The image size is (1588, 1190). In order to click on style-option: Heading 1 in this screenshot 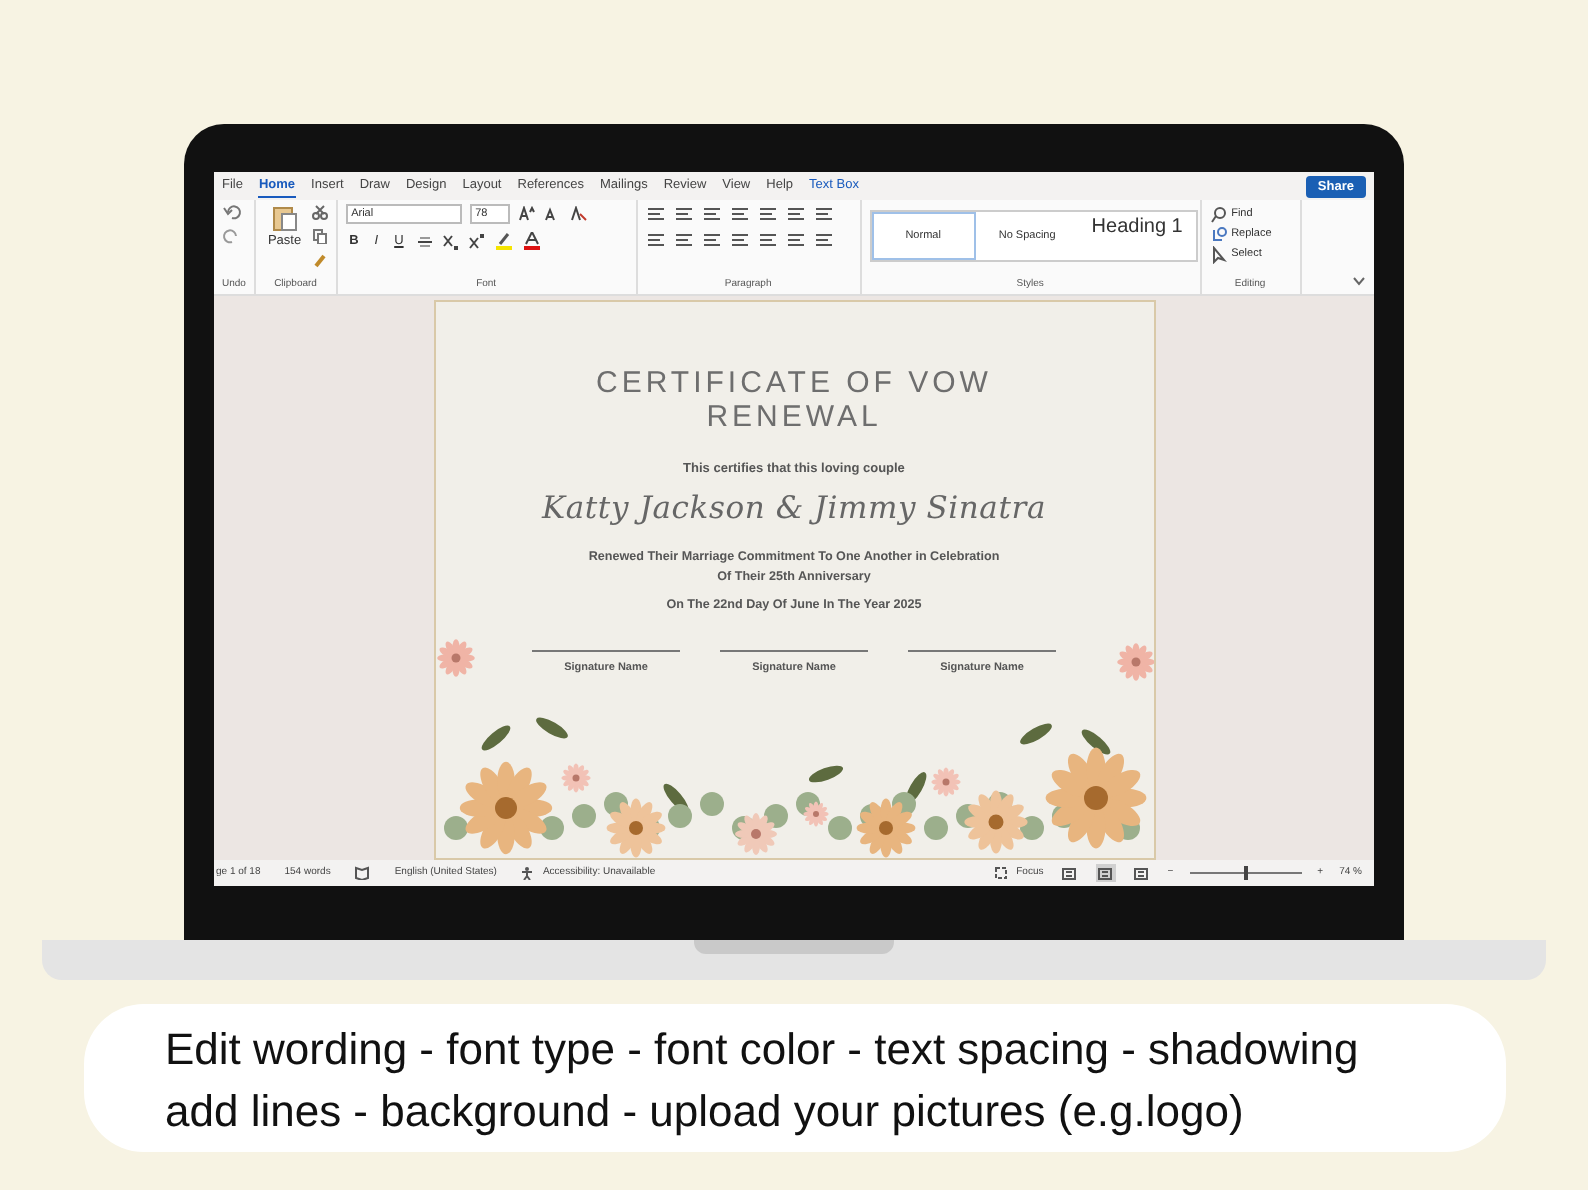, I will do `click(1137, 228)`.